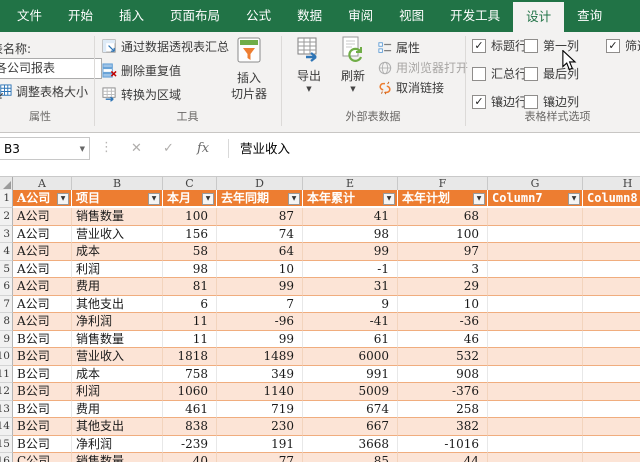 The width and height of the screenshot is (640, 462). Describe the element at coordinates (45, 148) in the screenshot. I see `name-box: B3 ▼` at that location.